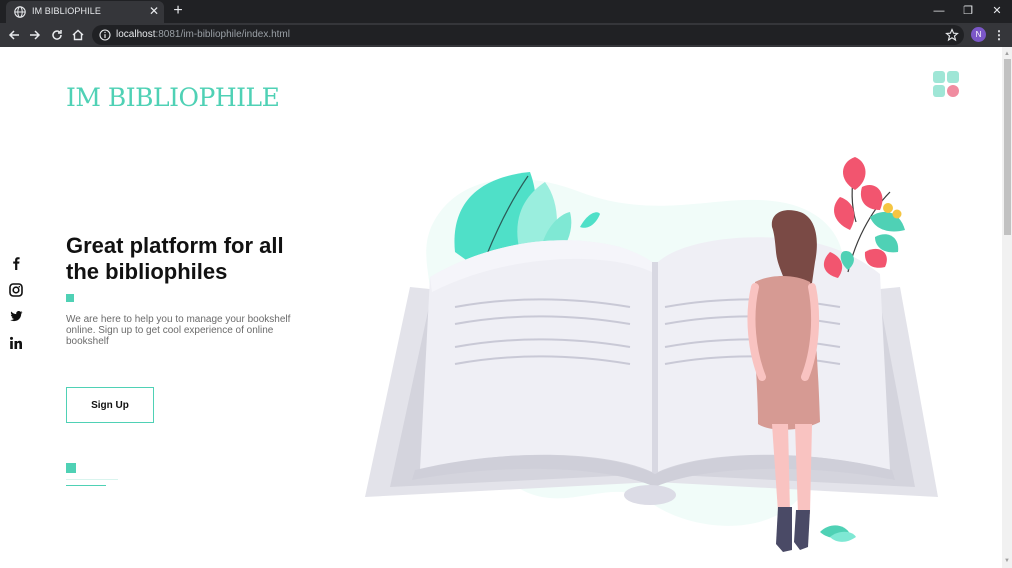 This screenshot has width=1012, height=568. Describe the element at coordinates (506, 11) in the screenshot. I see `browser-tab-strip: IM BIBLIOPHILE ✕ + — ❐ ✕` at that location.